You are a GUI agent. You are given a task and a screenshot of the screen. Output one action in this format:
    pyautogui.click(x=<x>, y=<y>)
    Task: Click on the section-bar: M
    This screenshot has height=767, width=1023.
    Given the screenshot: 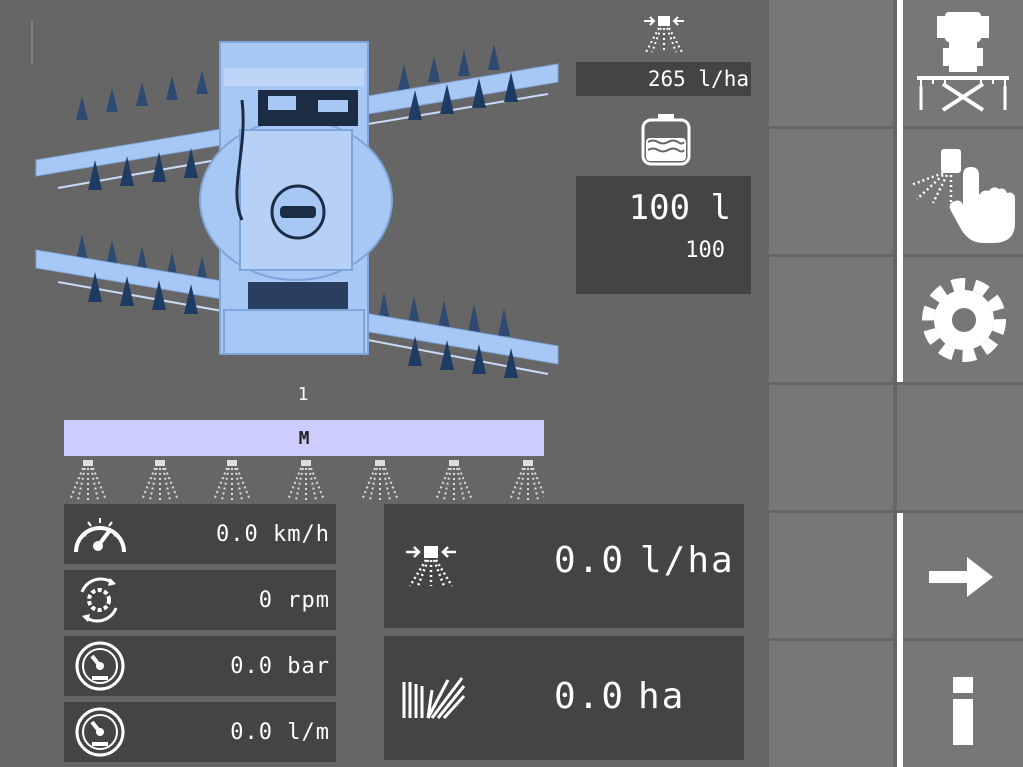 What is the action you would take?
    pyautogui.click(x=304, y=438)
    